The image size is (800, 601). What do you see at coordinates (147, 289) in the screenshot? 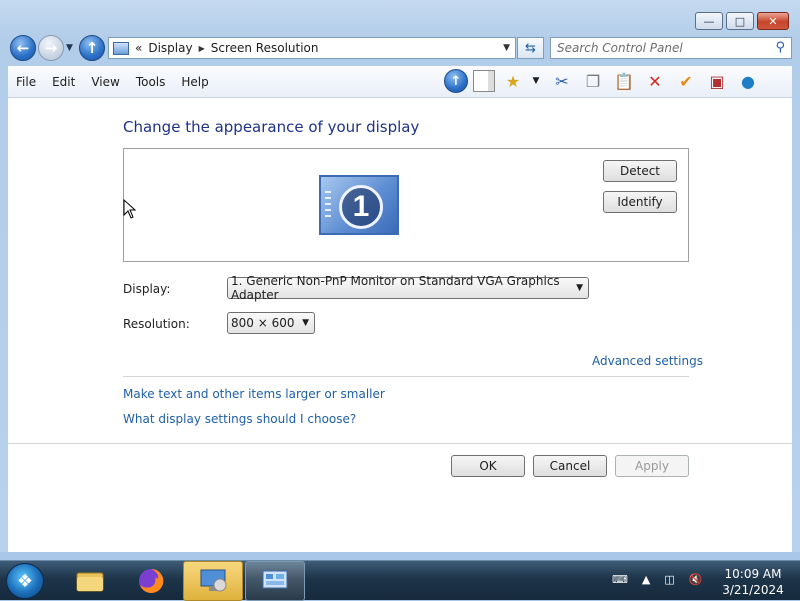
I see `display-label: Display:` at bounding box center [147, 289].